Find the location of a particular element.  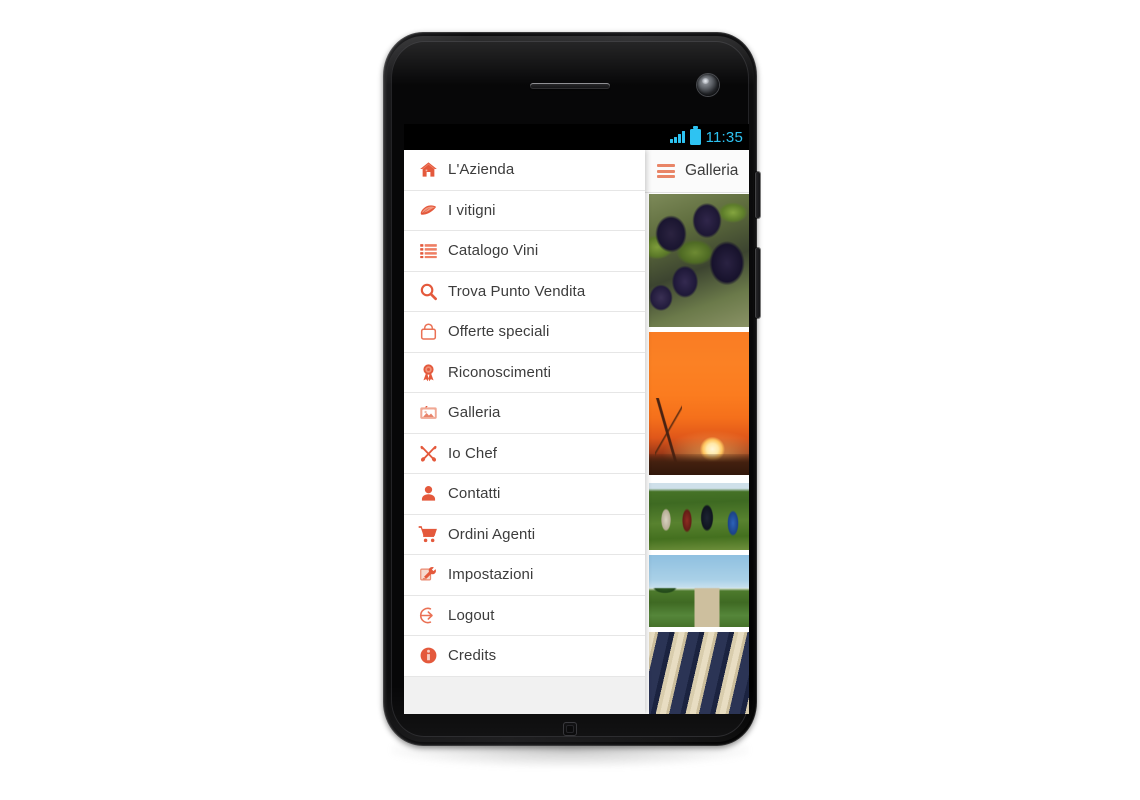

sidebar-item-label: Riconoscimenti is located at coordinates (500, 372).